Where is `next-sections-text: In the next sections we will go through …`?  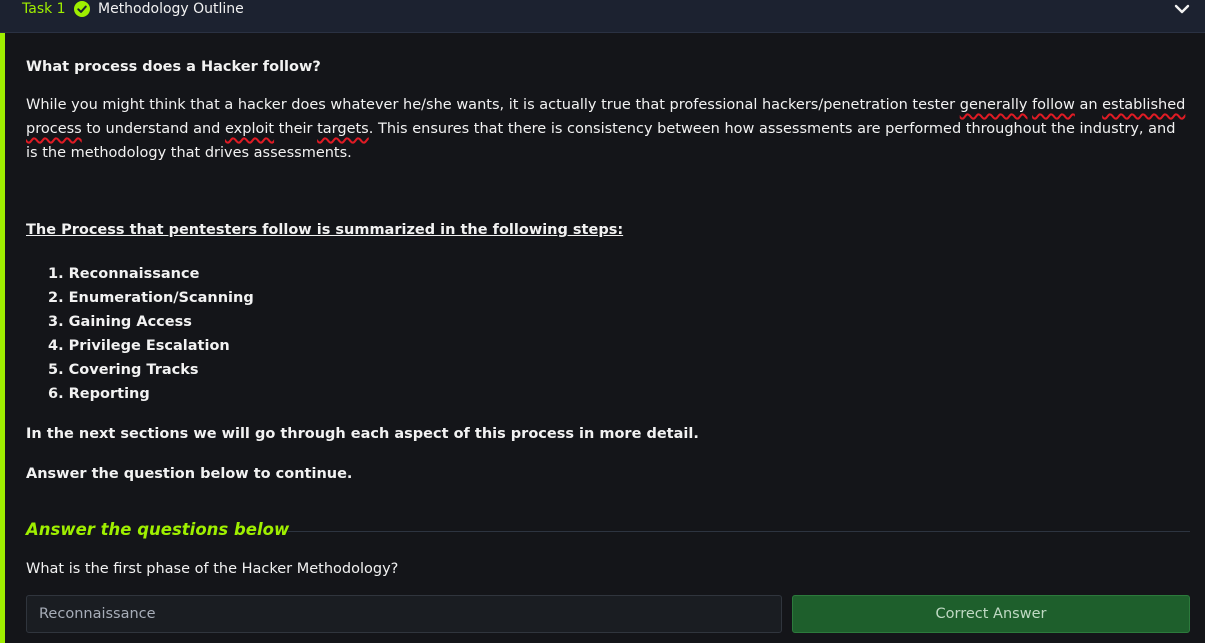 next-sections-text: In the next sections we will go through … is located at coordinates (362, 434).